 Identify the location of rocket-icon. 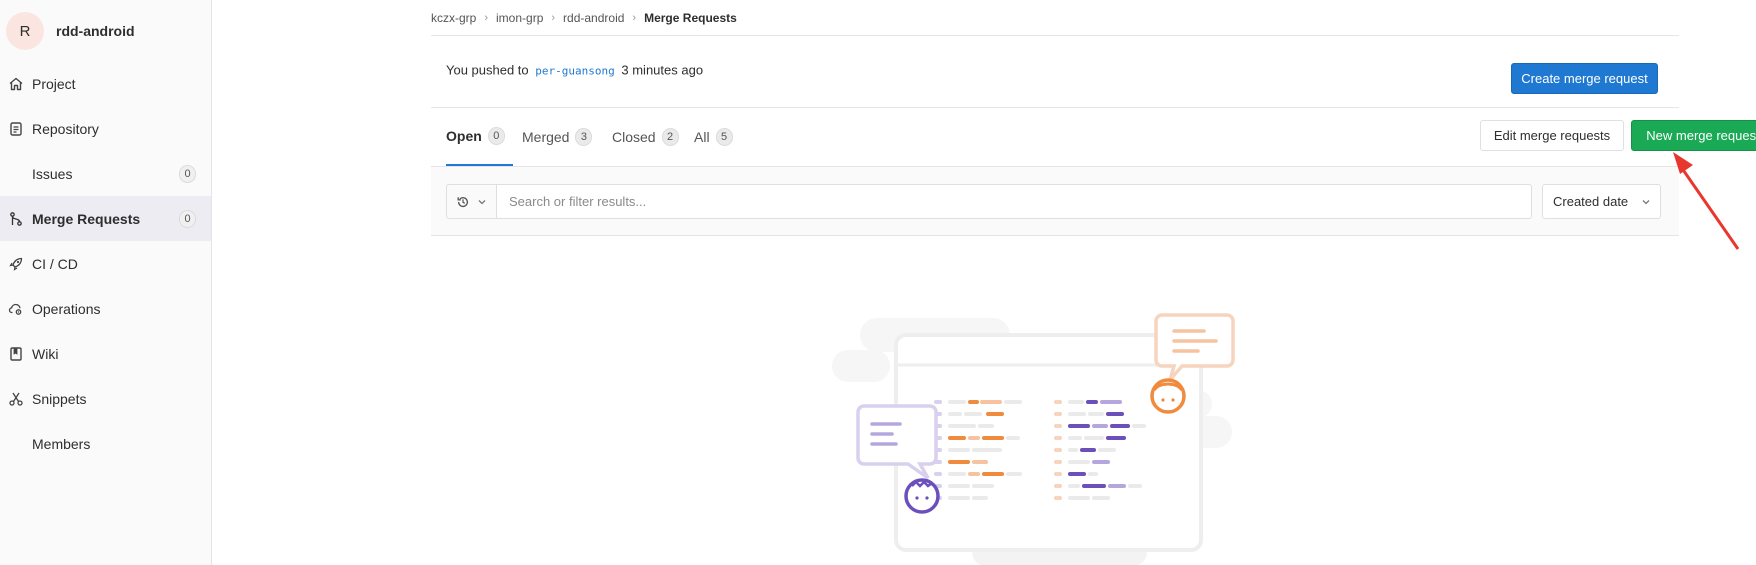
(16, 264).